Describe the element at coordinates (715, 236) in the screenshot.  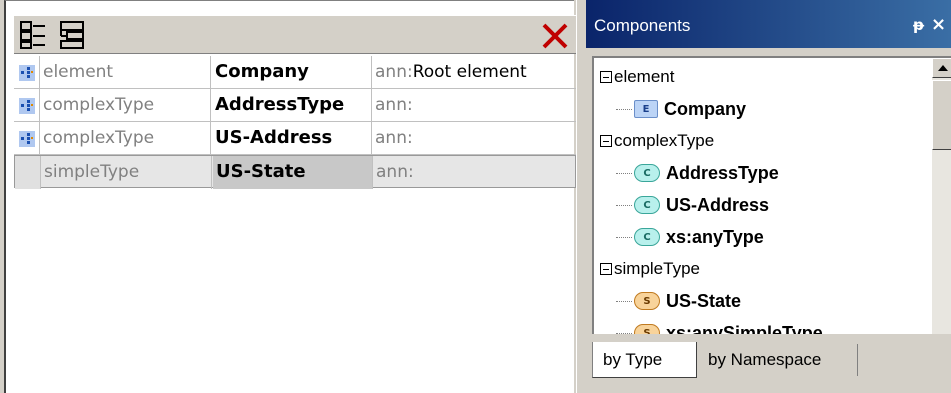
I see `tree-item-label: xs:anyType` at that location.